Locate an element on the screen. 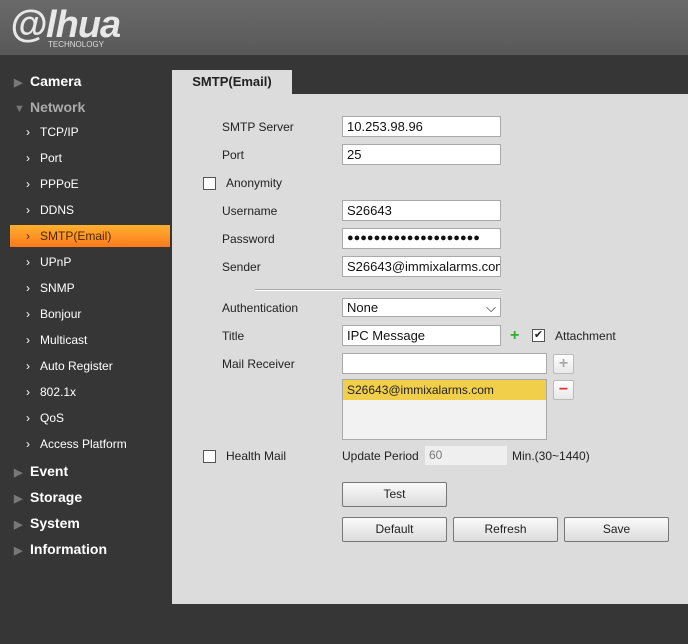 This screenshot has width=688, height=644. smtp-server-label: SMTP Server is located at coordinates (258, 127).